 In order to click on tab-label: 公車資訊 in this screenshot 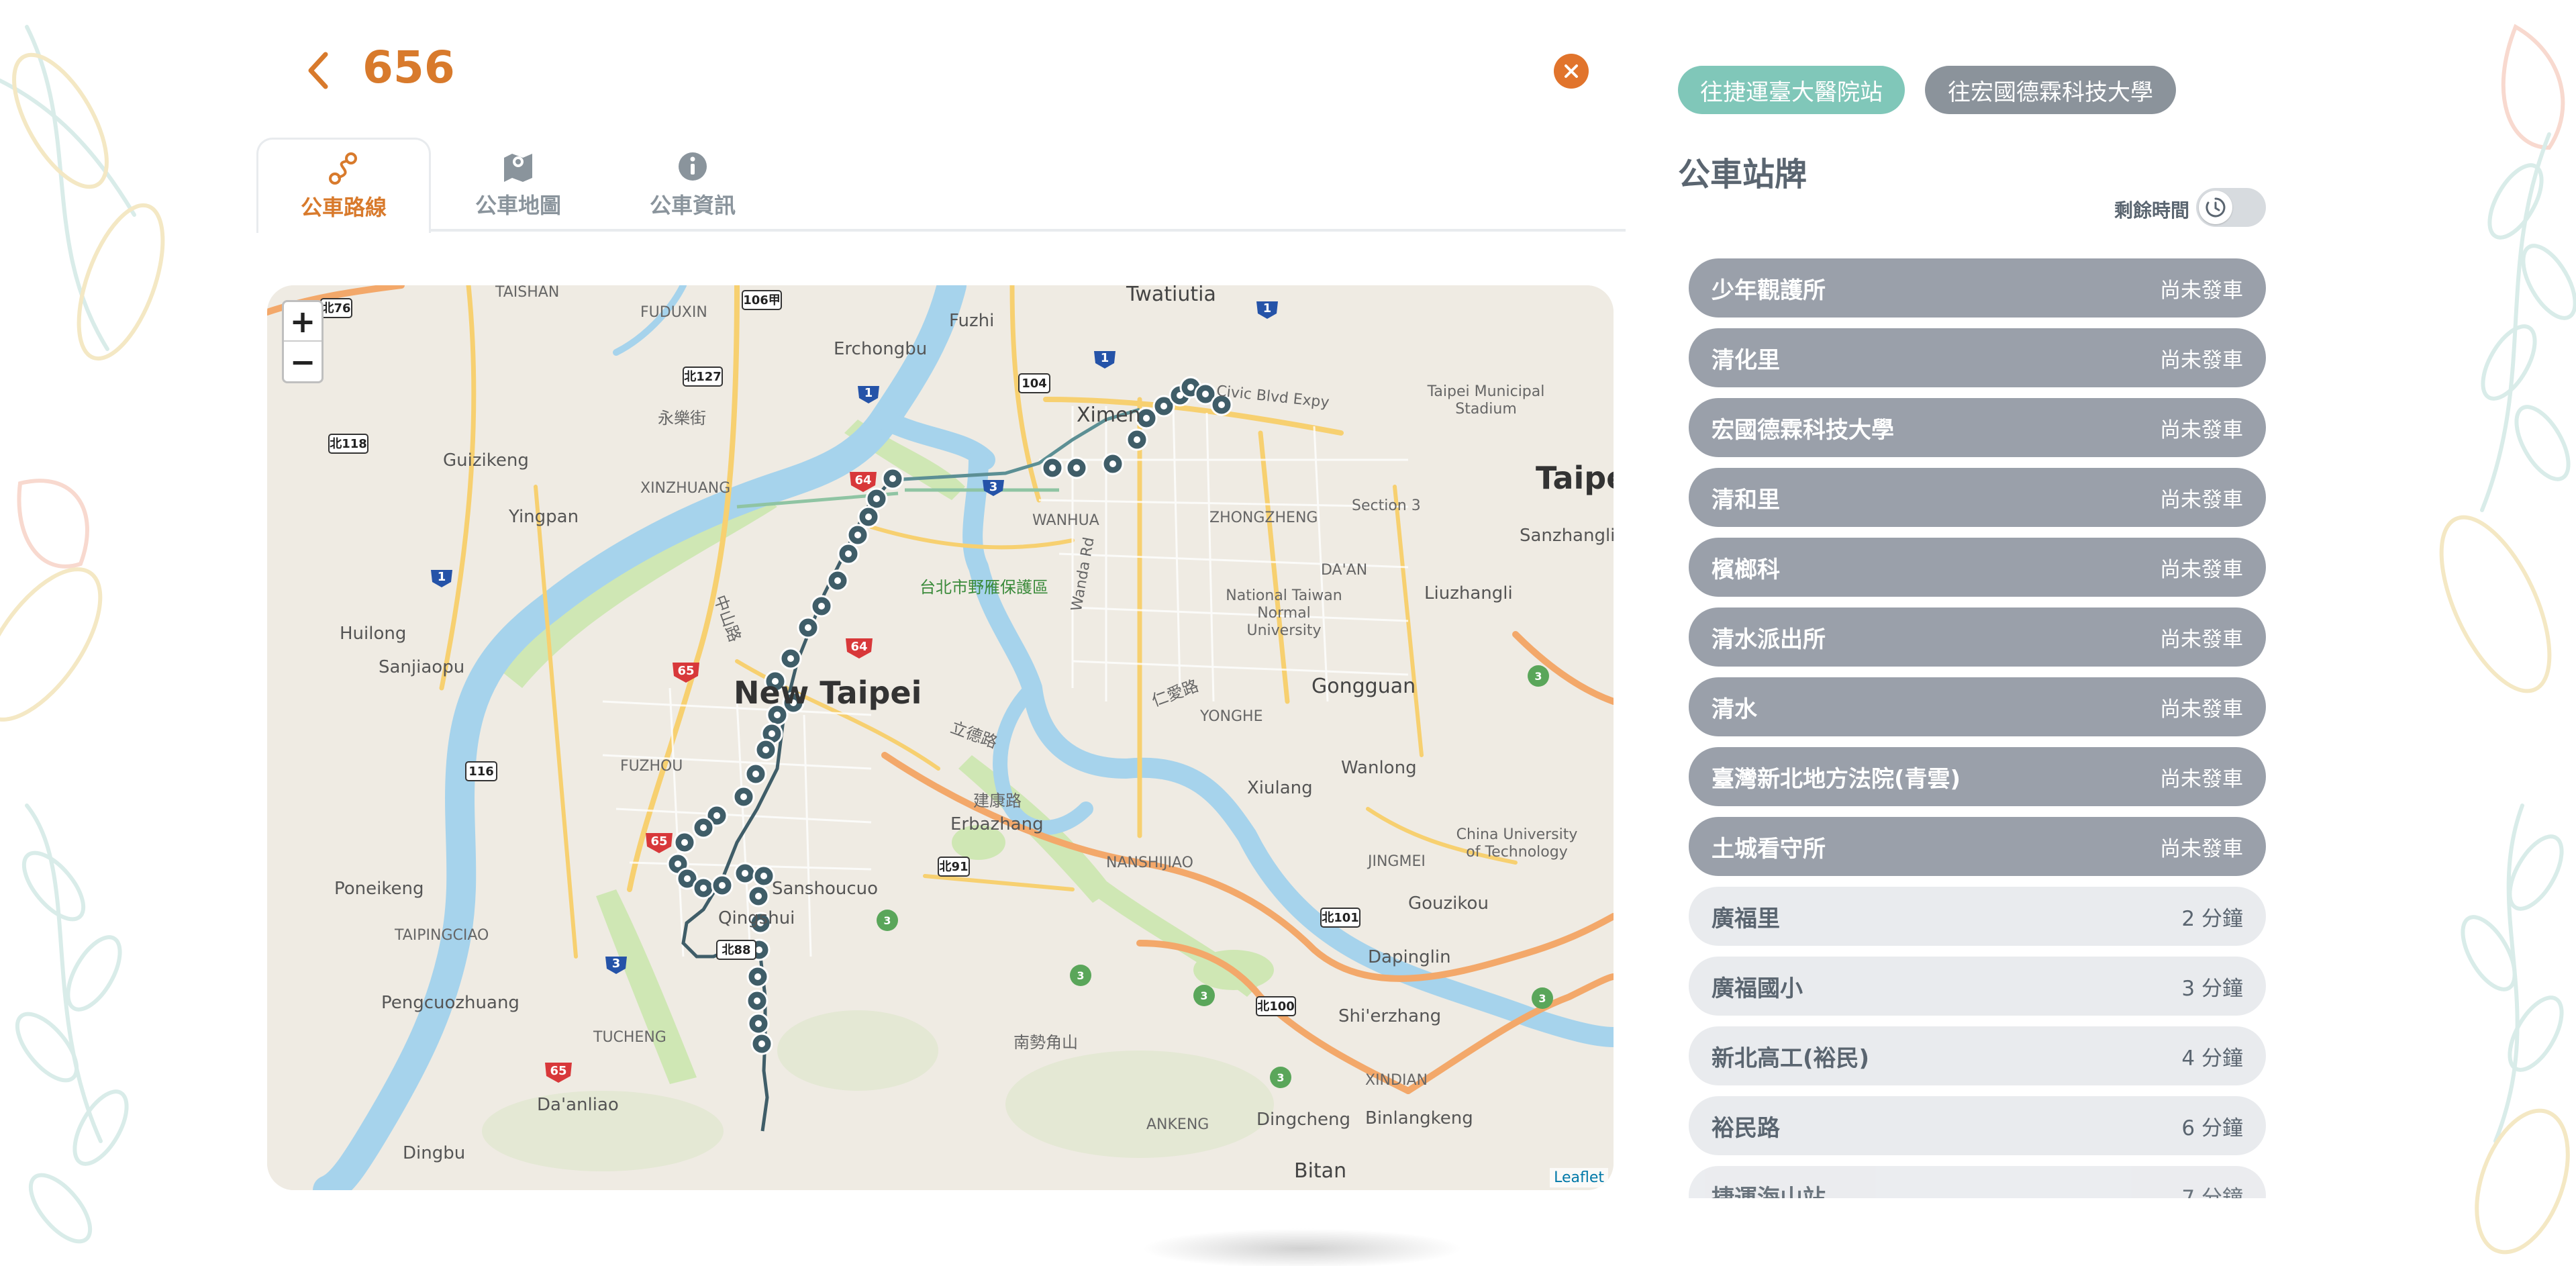, I will do `click(692, 205)`.